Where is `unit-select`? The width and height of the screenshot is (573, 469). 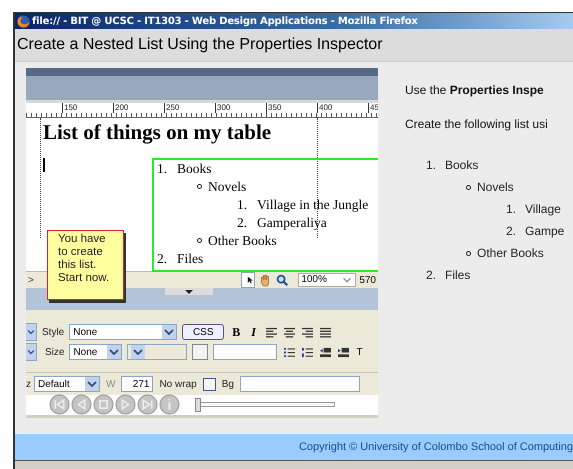 unit-select is located at coordinates (157, 352).